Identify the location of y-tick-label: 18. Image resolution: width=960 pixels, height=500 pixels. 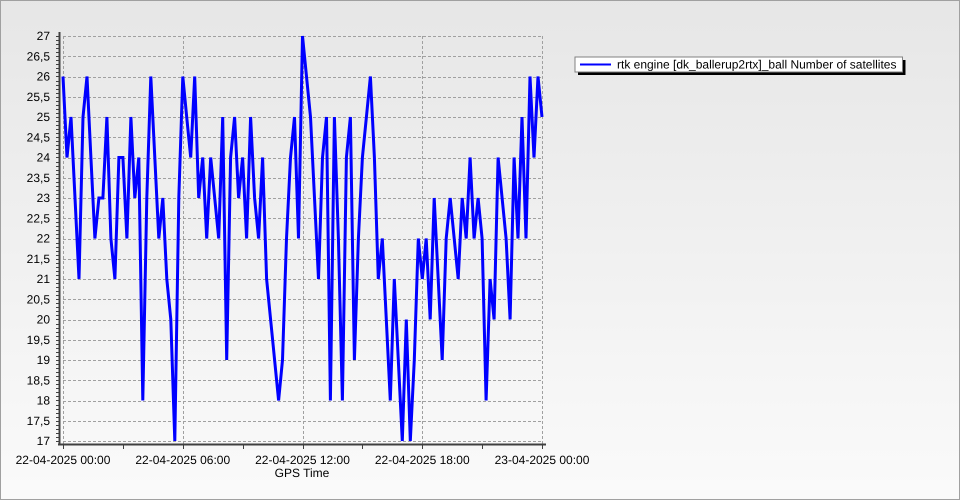
(43, 401).